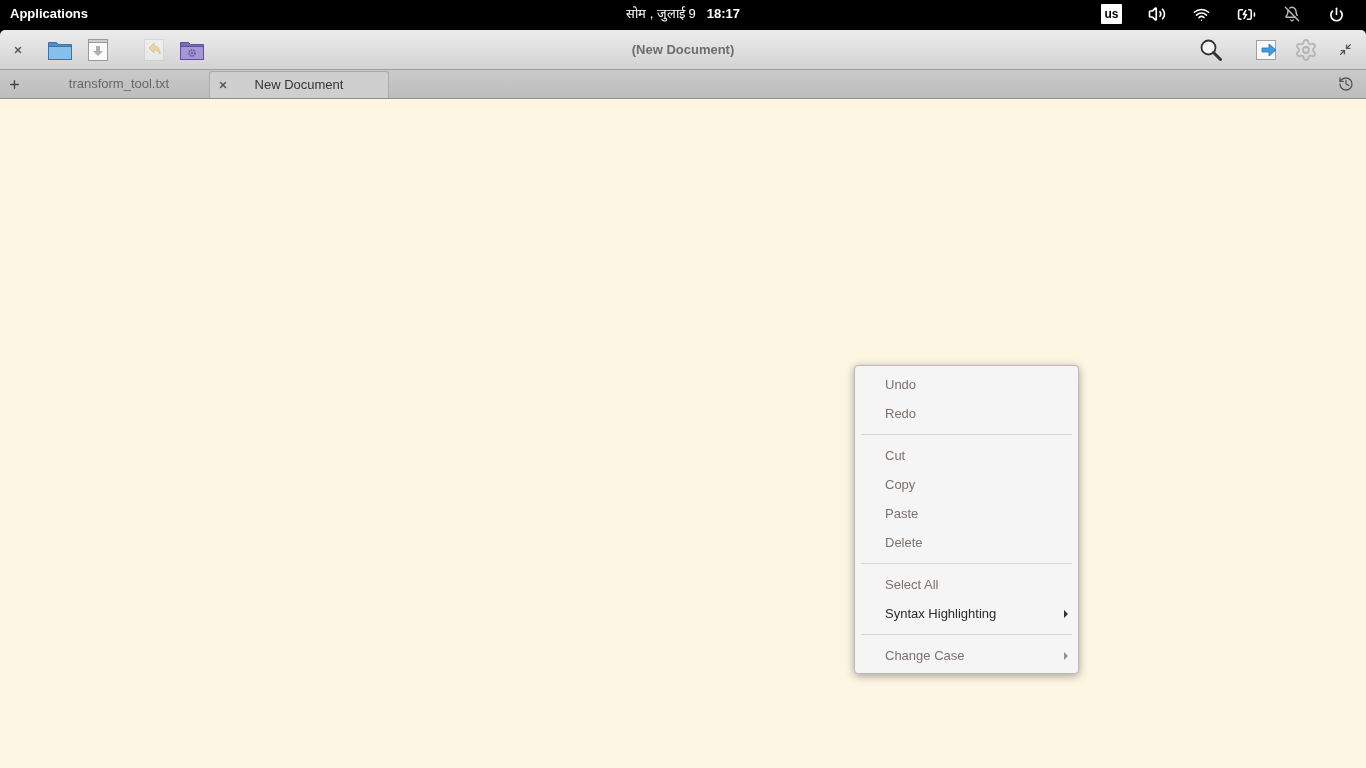 Image resolution: width=1366 pixels, height=768 pixels. I want to click on download-icon, so click(98, 49).